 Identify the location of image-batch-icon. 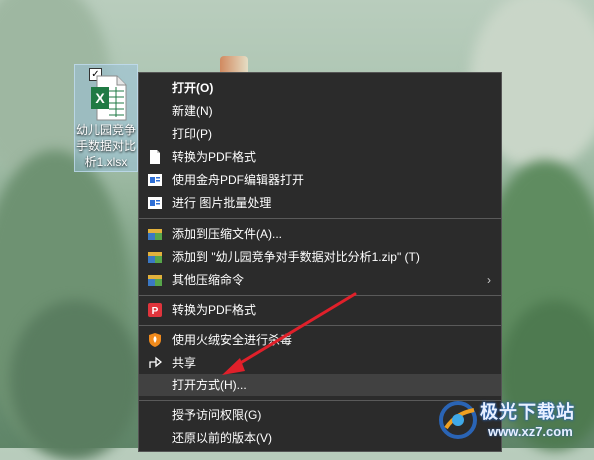
(155, 203).